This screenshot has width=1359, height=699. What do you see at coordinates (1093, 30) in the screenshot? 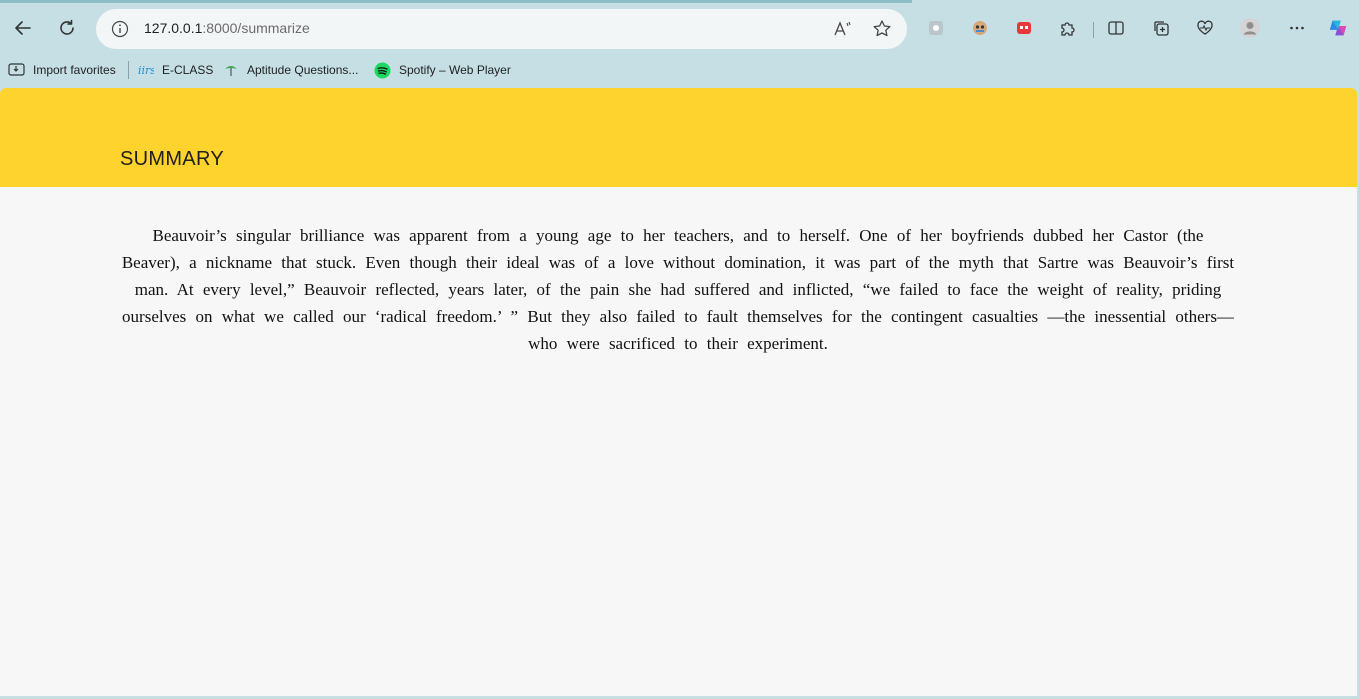
I see `toolbar-divider` at bounding box center [1093, 30].